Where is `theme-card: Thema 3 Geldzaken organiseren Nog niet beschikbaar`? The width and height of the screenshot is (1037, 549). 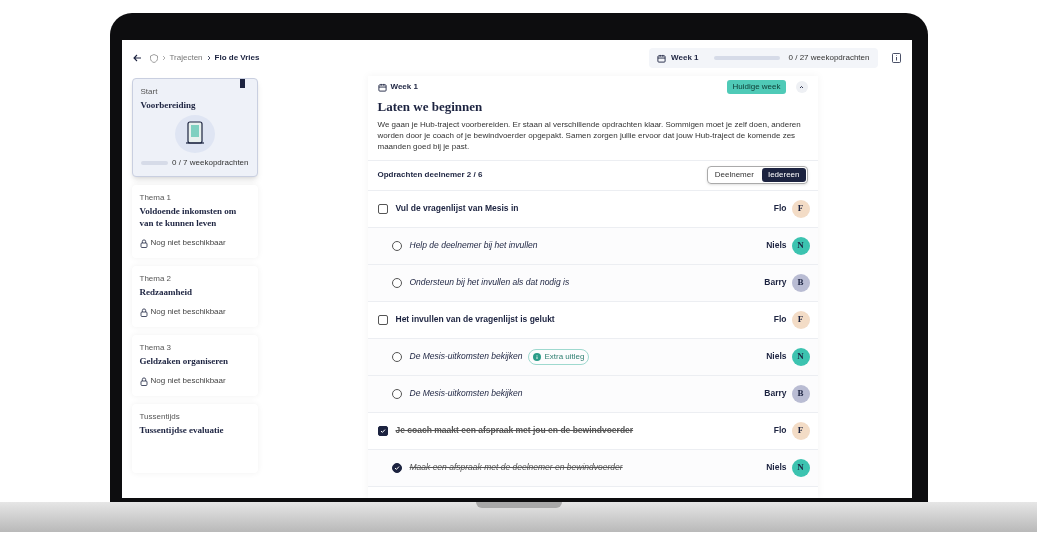 theme-card: Thema 3 Geldzaken organiseren Nog niet beschikbaar is located at coordinates (194, 365).